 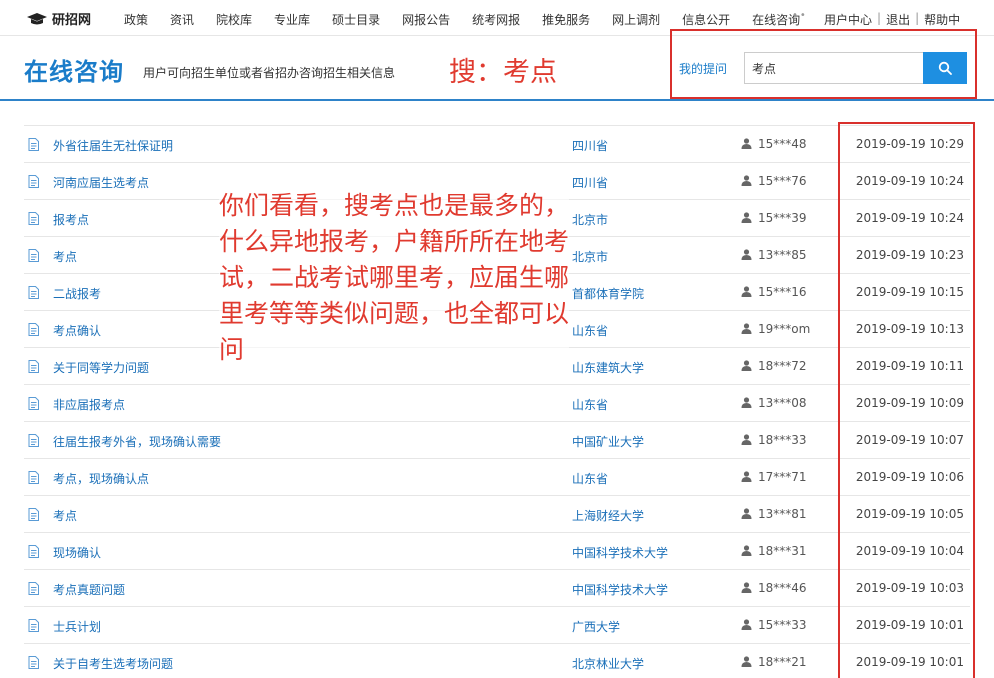 What do you see at coordinates (113, 663) in the screenshot?
I see `question-link: 关于自考生选考场问题` at bounding box center [113, 663].